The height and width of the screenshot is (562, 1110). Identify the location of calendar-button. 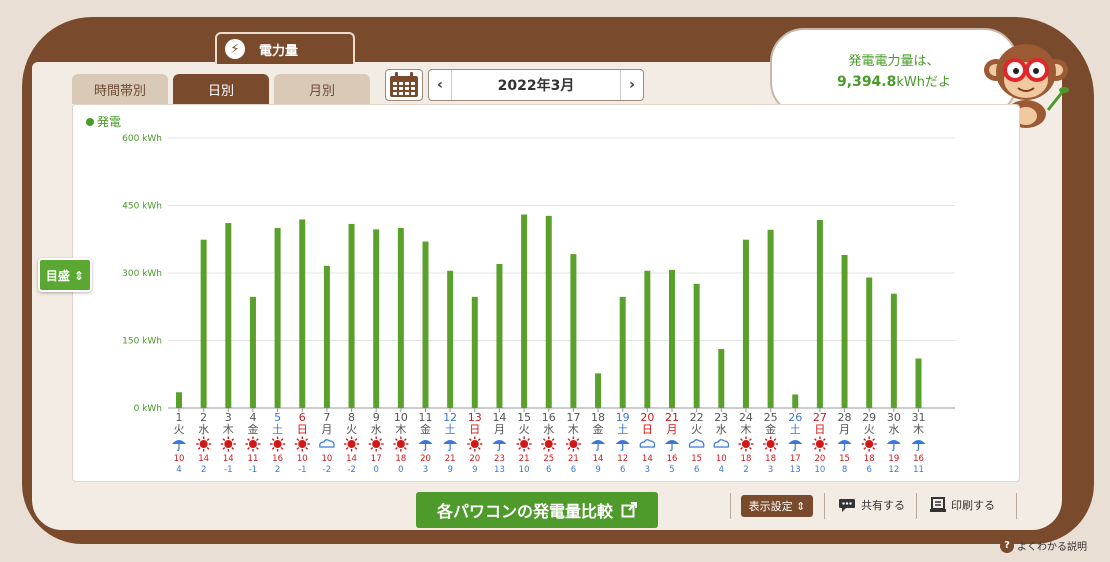
(404, 85).